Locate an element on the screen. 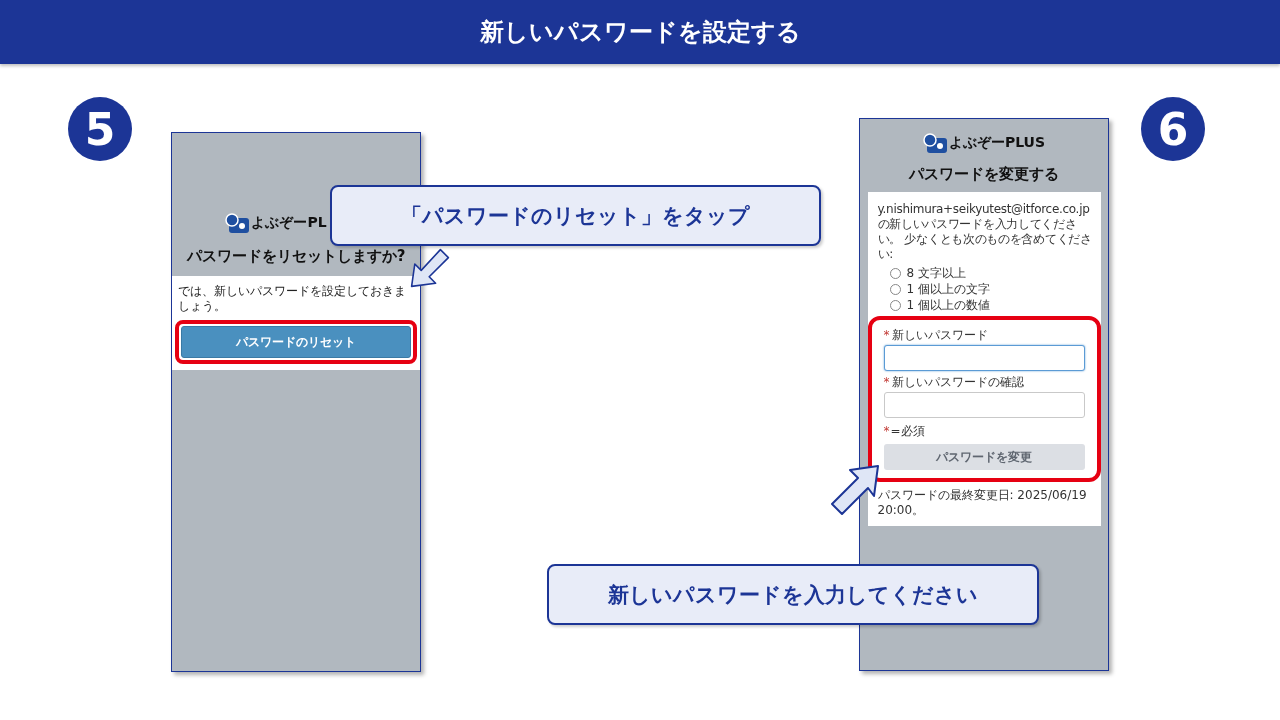  requirement-label: 1 個以上の数値 is located at coordinates (948, 305).